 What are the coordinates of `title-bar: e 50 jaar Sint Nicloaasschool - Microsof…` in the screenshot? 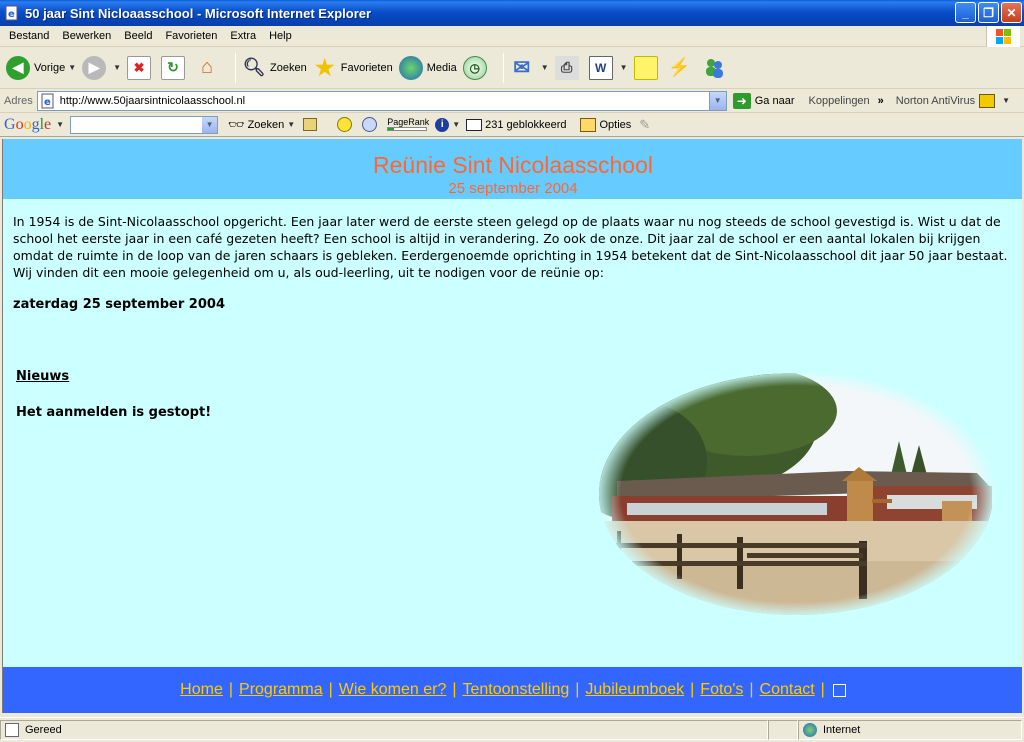 It's located at (512, 13).